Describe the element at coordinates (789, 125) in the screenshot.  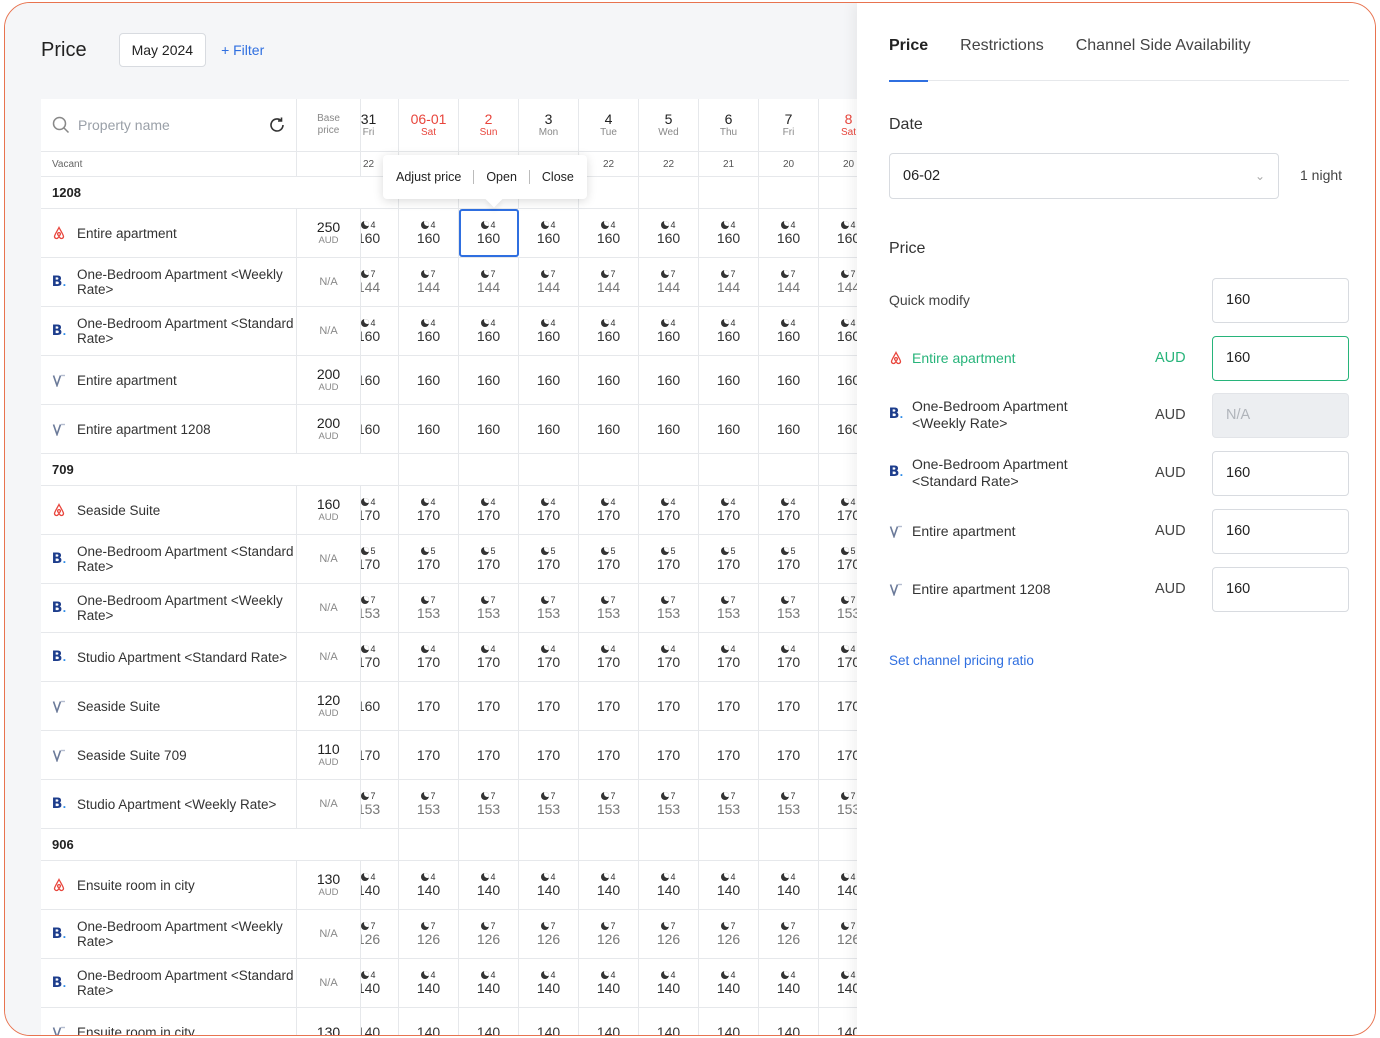
I see `date-header: 7 Fri` at that location.